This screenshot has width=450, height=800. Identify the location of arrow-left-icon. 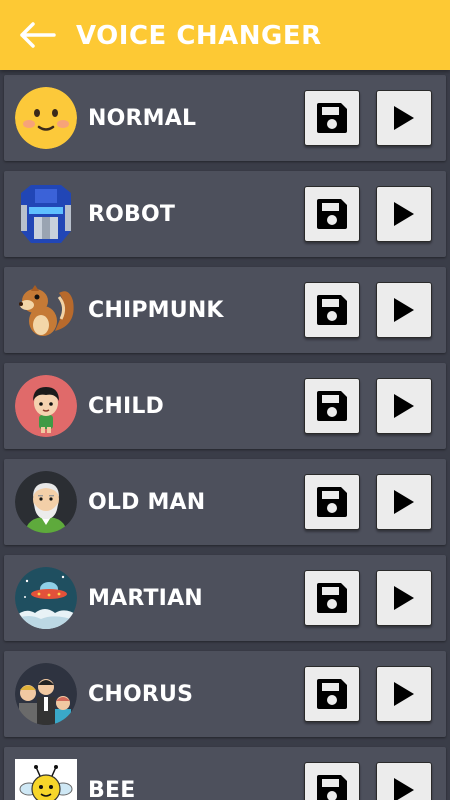
(38, 35).